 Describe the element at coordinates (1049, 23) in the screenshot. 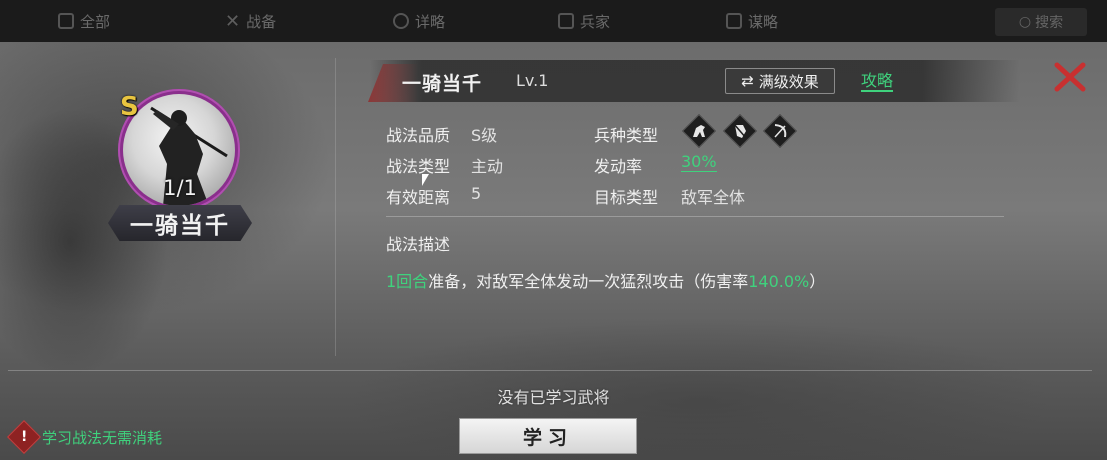

I see `search-label: 搜索` at that location.